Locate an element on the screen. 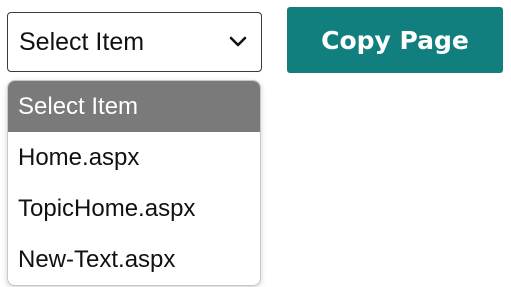 The height and width of the screenshot is (287, 511). item-select: Select Item is located at coordinates (134, 42).